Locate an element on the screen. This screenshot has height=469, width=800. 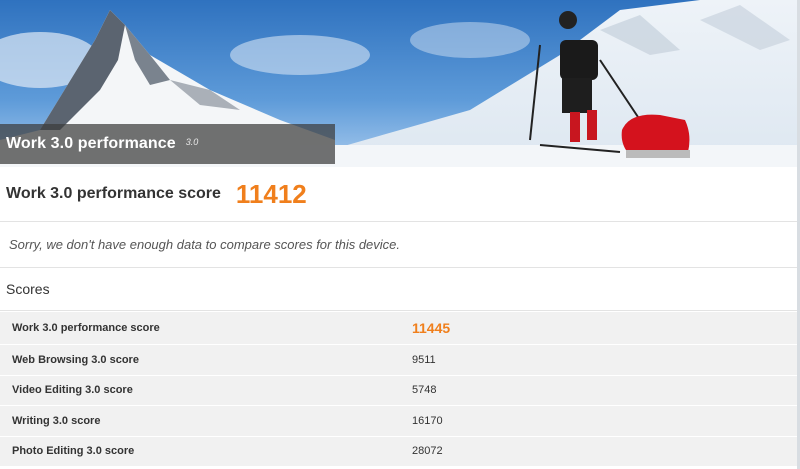
table-row: Work 3.0 performance score 11445 is located at coordinates (398, 328).